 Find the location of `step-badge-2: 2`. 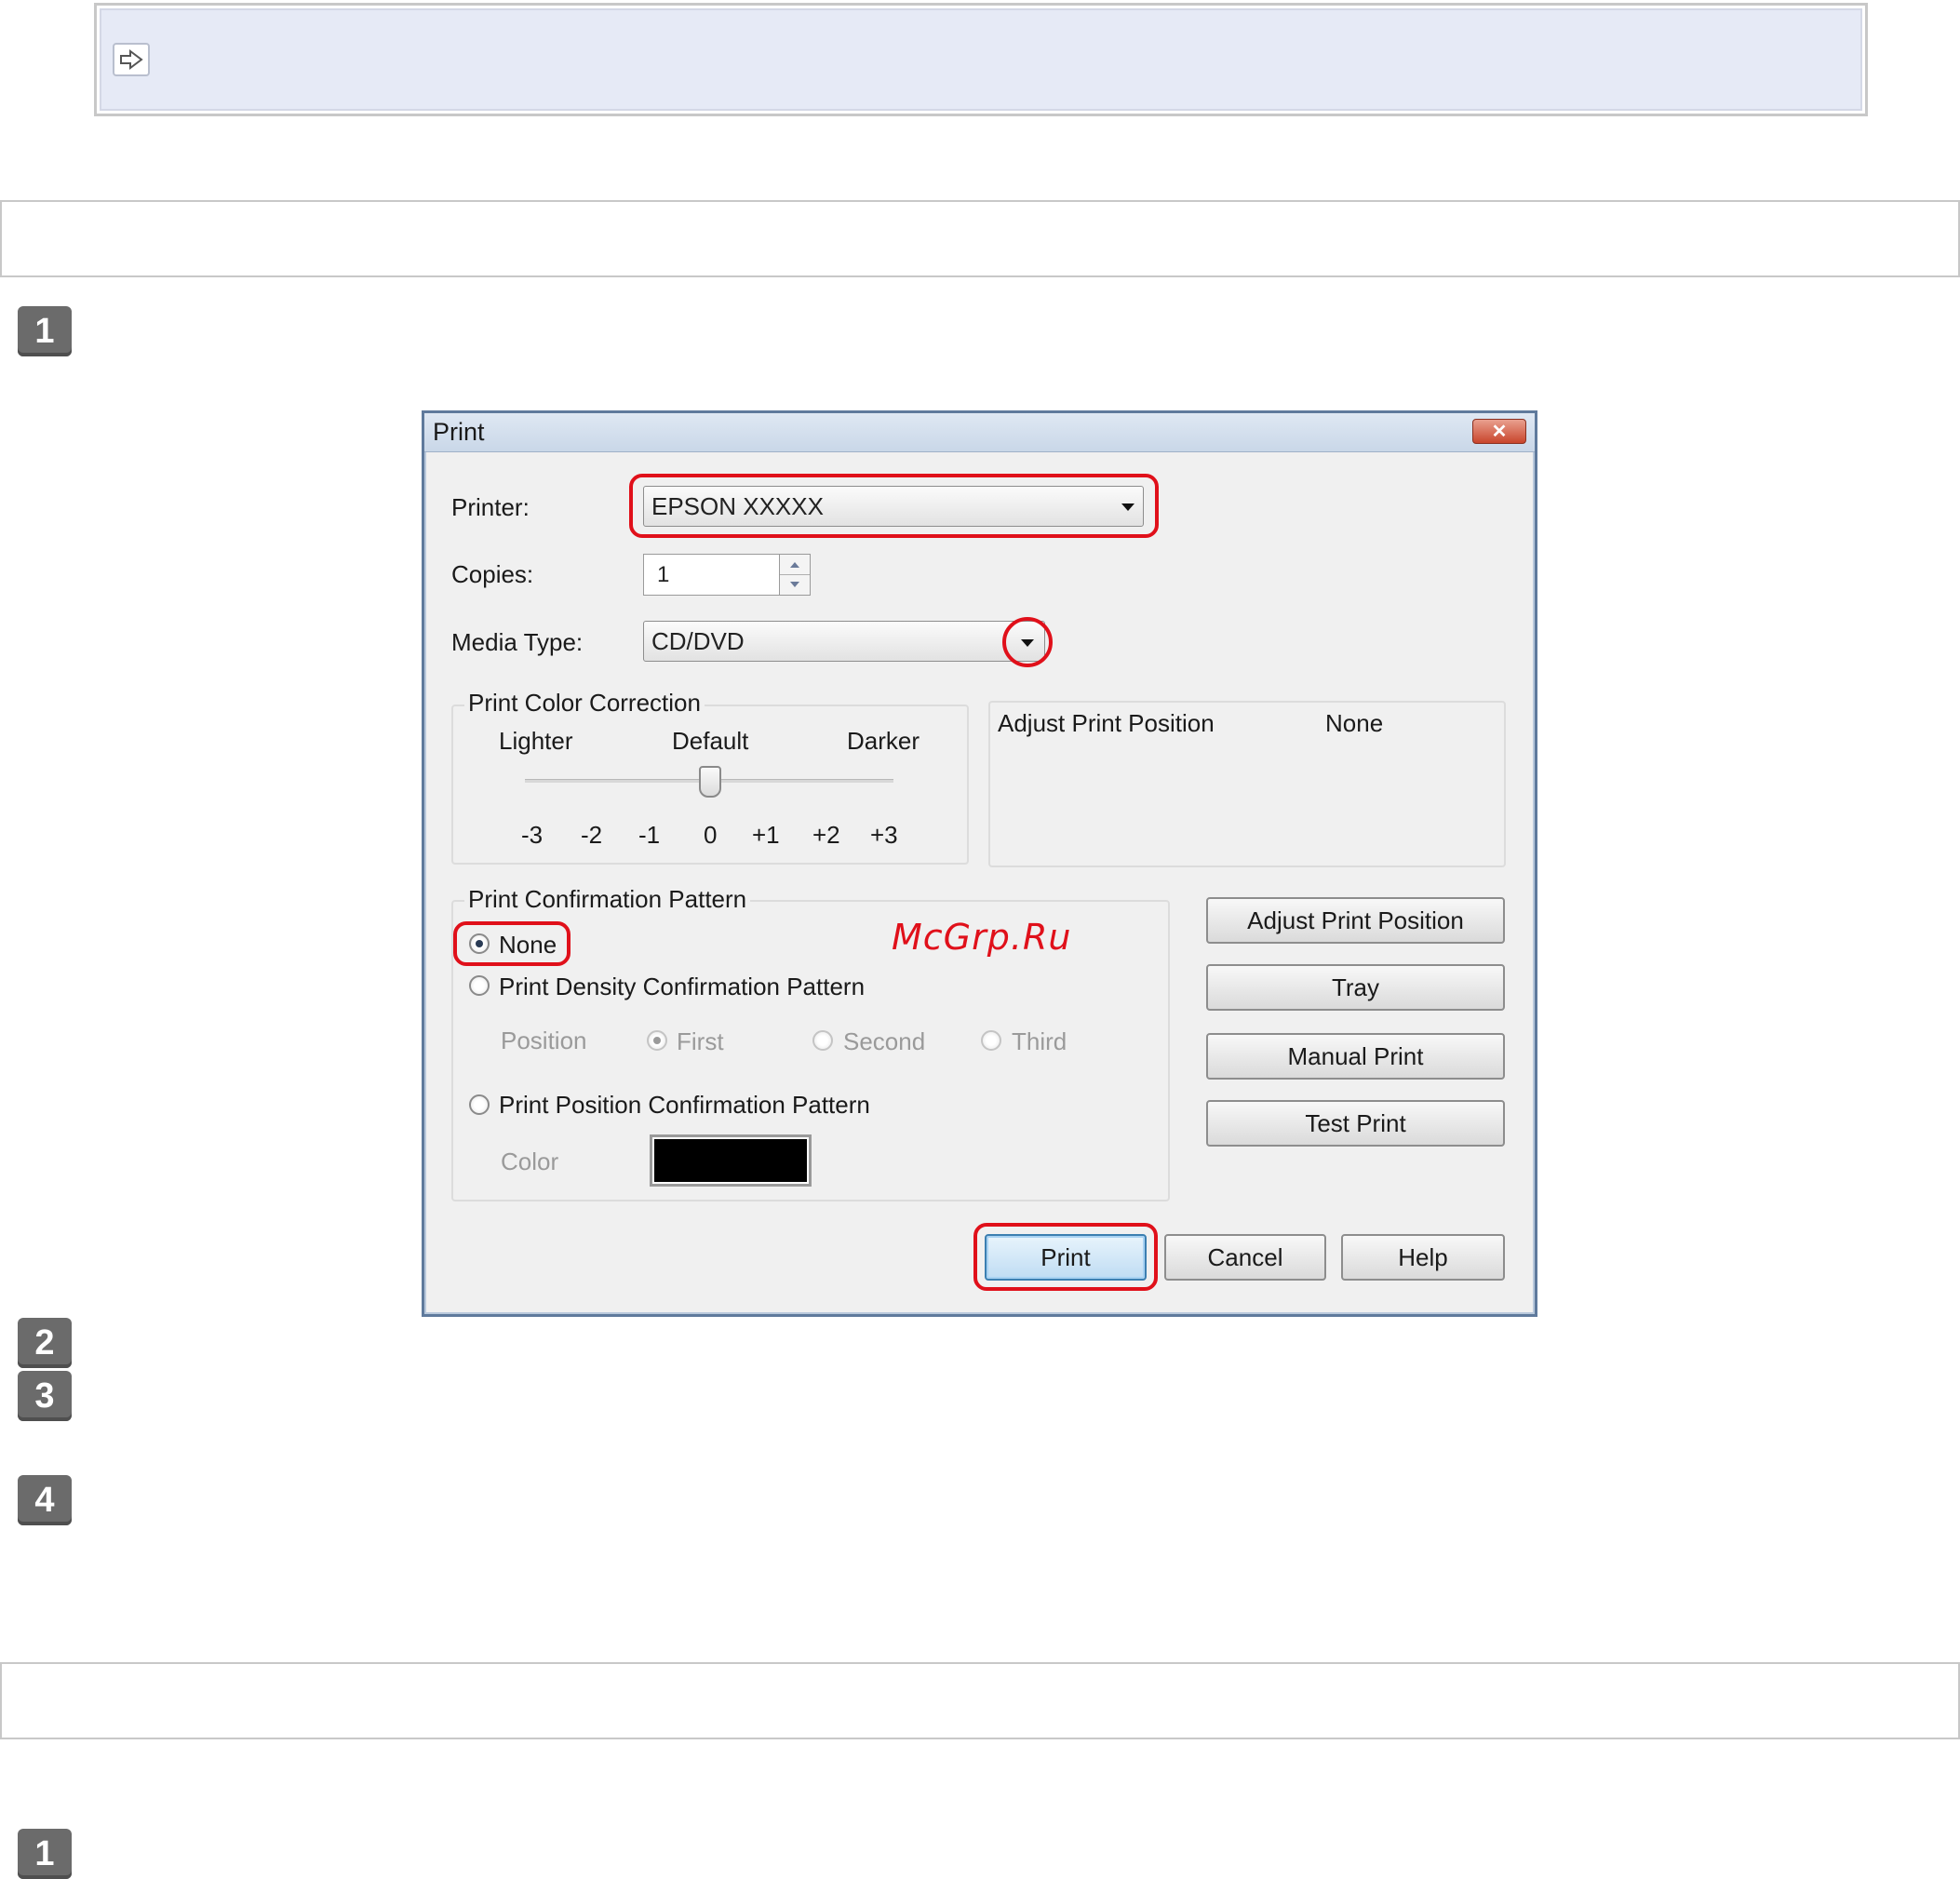

step-badge-2: 2 is located at coordinates (45, 1343).